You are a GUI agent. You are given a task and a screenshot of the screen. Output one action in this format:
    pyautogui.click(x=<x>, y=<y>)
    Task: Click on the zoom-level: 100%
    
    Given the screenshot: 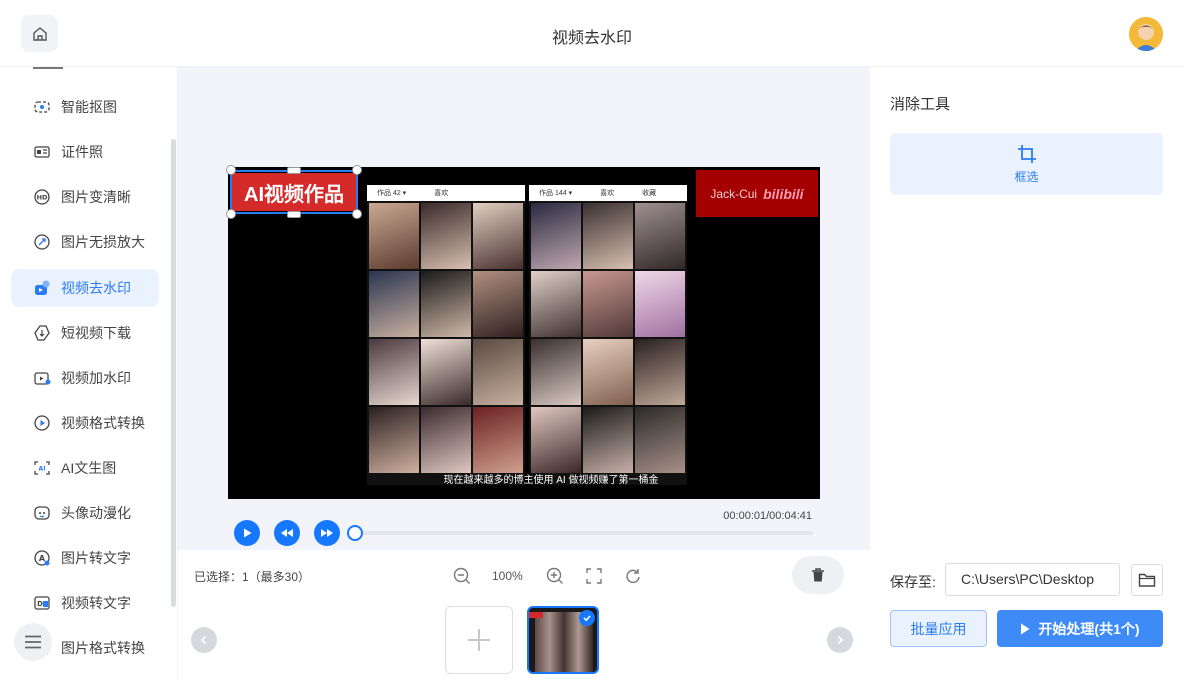 What is the action you would take?
    pyautogui.click(x=507, y=576)
    